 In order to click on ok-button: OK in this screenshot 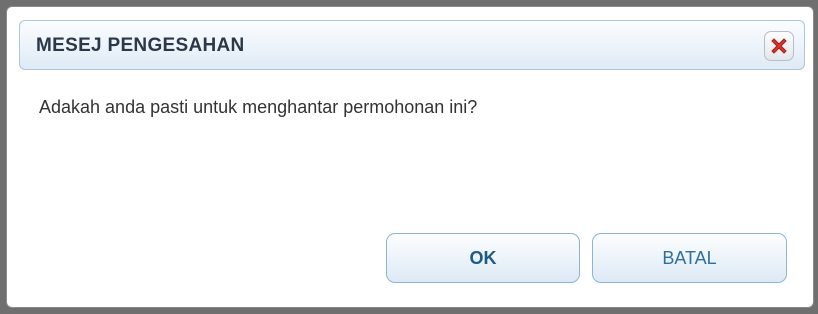, I will do `click(483, 258)`.